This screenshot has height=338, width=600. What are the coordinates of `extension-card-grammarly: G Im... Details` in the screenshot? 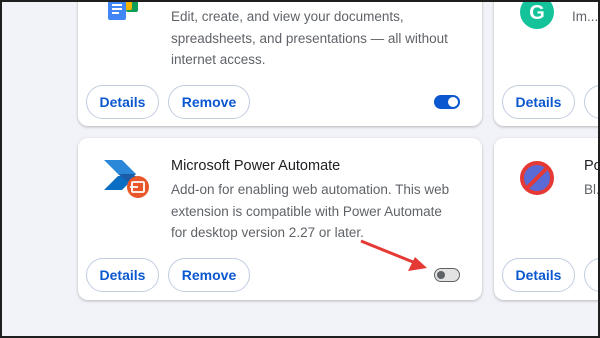 It's located at (547, 63).